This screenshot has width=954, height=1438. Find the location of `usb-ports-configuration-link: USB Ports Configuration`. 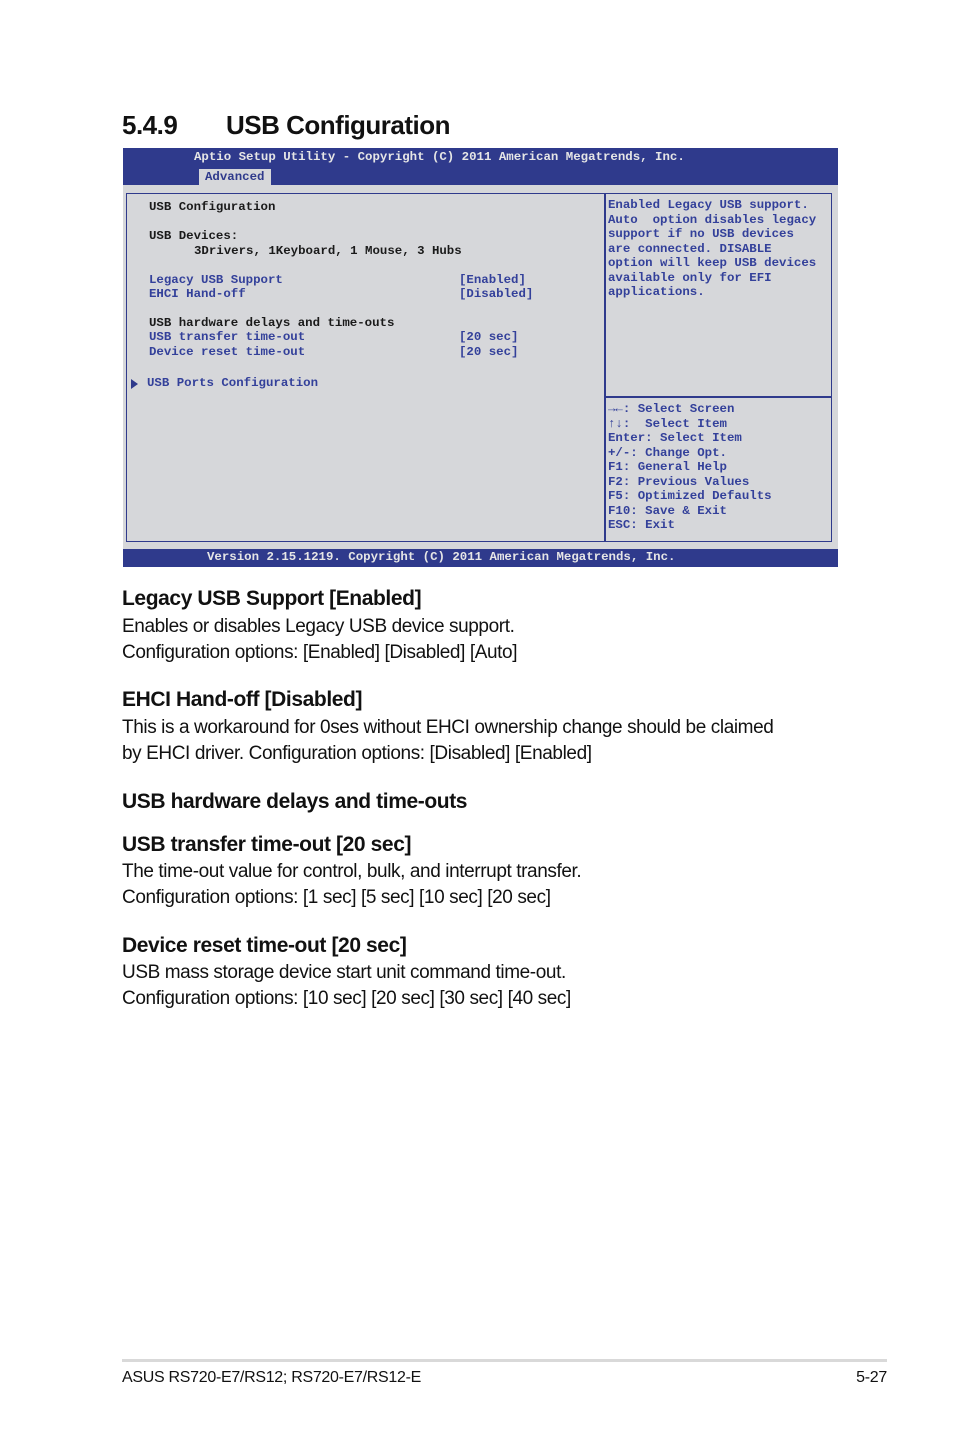

usb-ports-configuration-link: USB Ports Configuration is located at coordinates (232, 383).